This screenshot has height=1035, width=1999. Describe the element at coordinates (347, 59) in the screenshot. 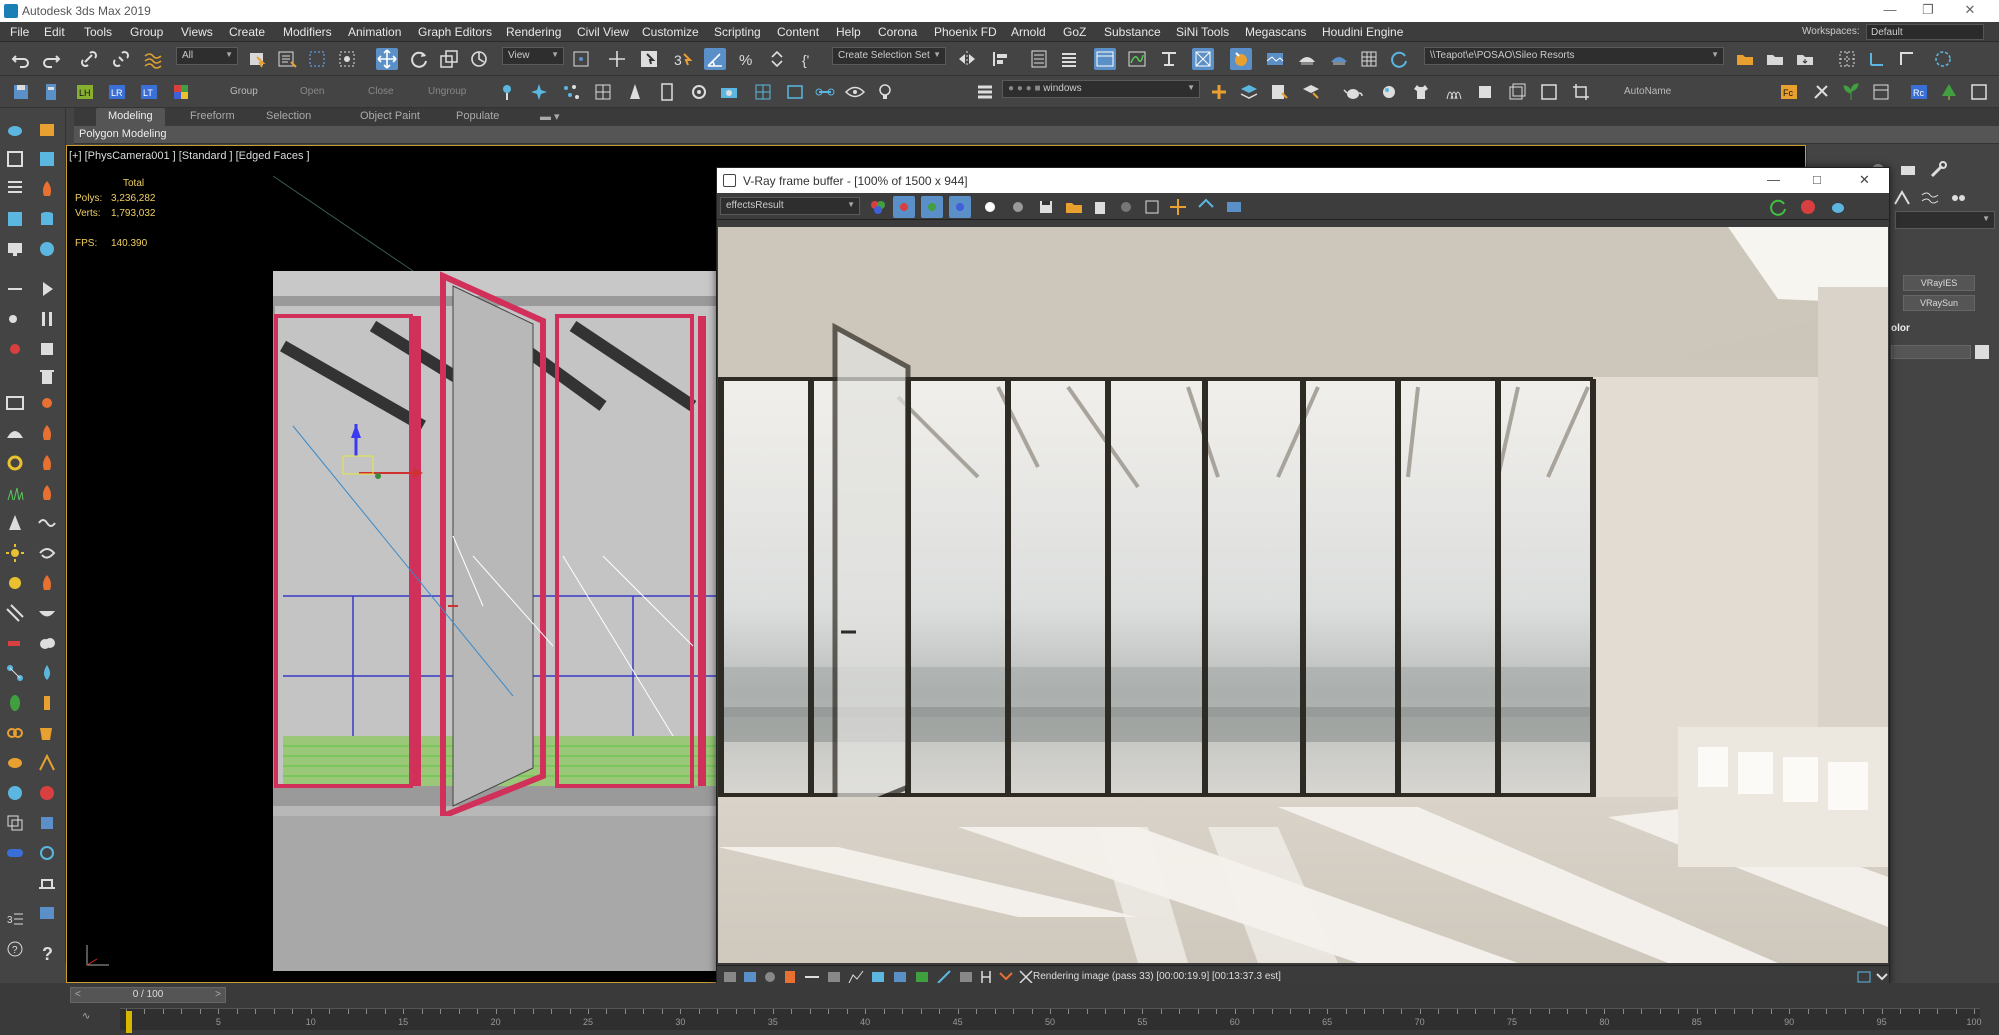

I see `window-crossing-icon` at that location.